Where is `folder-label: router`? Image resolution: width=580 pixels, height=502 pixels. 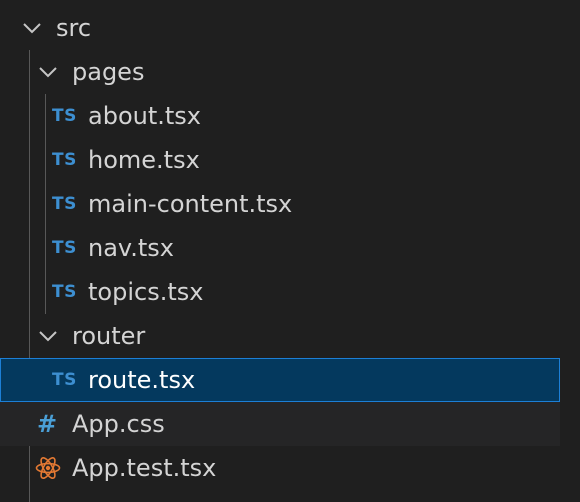 folder-label: router is located at coordinates (109, 336).